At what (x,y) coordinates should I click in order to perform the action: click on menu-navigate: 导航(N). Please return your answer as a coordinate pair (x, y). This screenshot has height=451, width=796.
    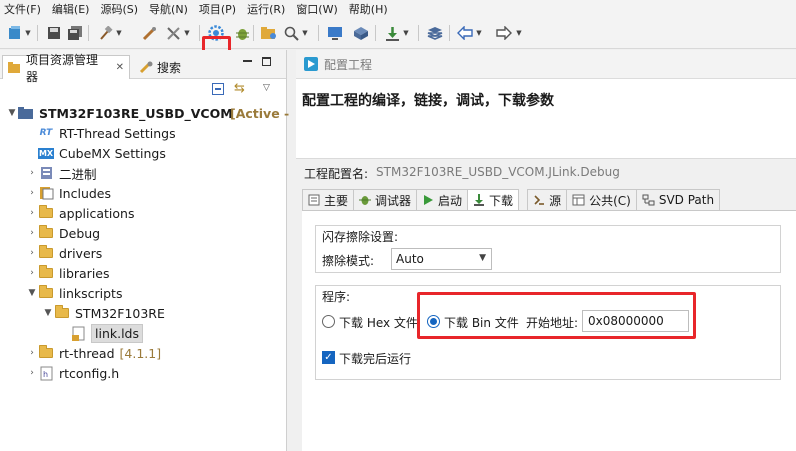
    Looking at the image, I should click on (168, 9).